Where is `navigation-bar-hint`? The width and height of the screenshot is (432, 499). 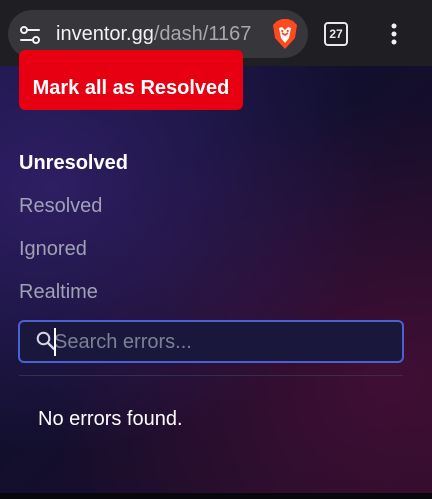
navigation-bar-hint is located at coordinates (216, 496).